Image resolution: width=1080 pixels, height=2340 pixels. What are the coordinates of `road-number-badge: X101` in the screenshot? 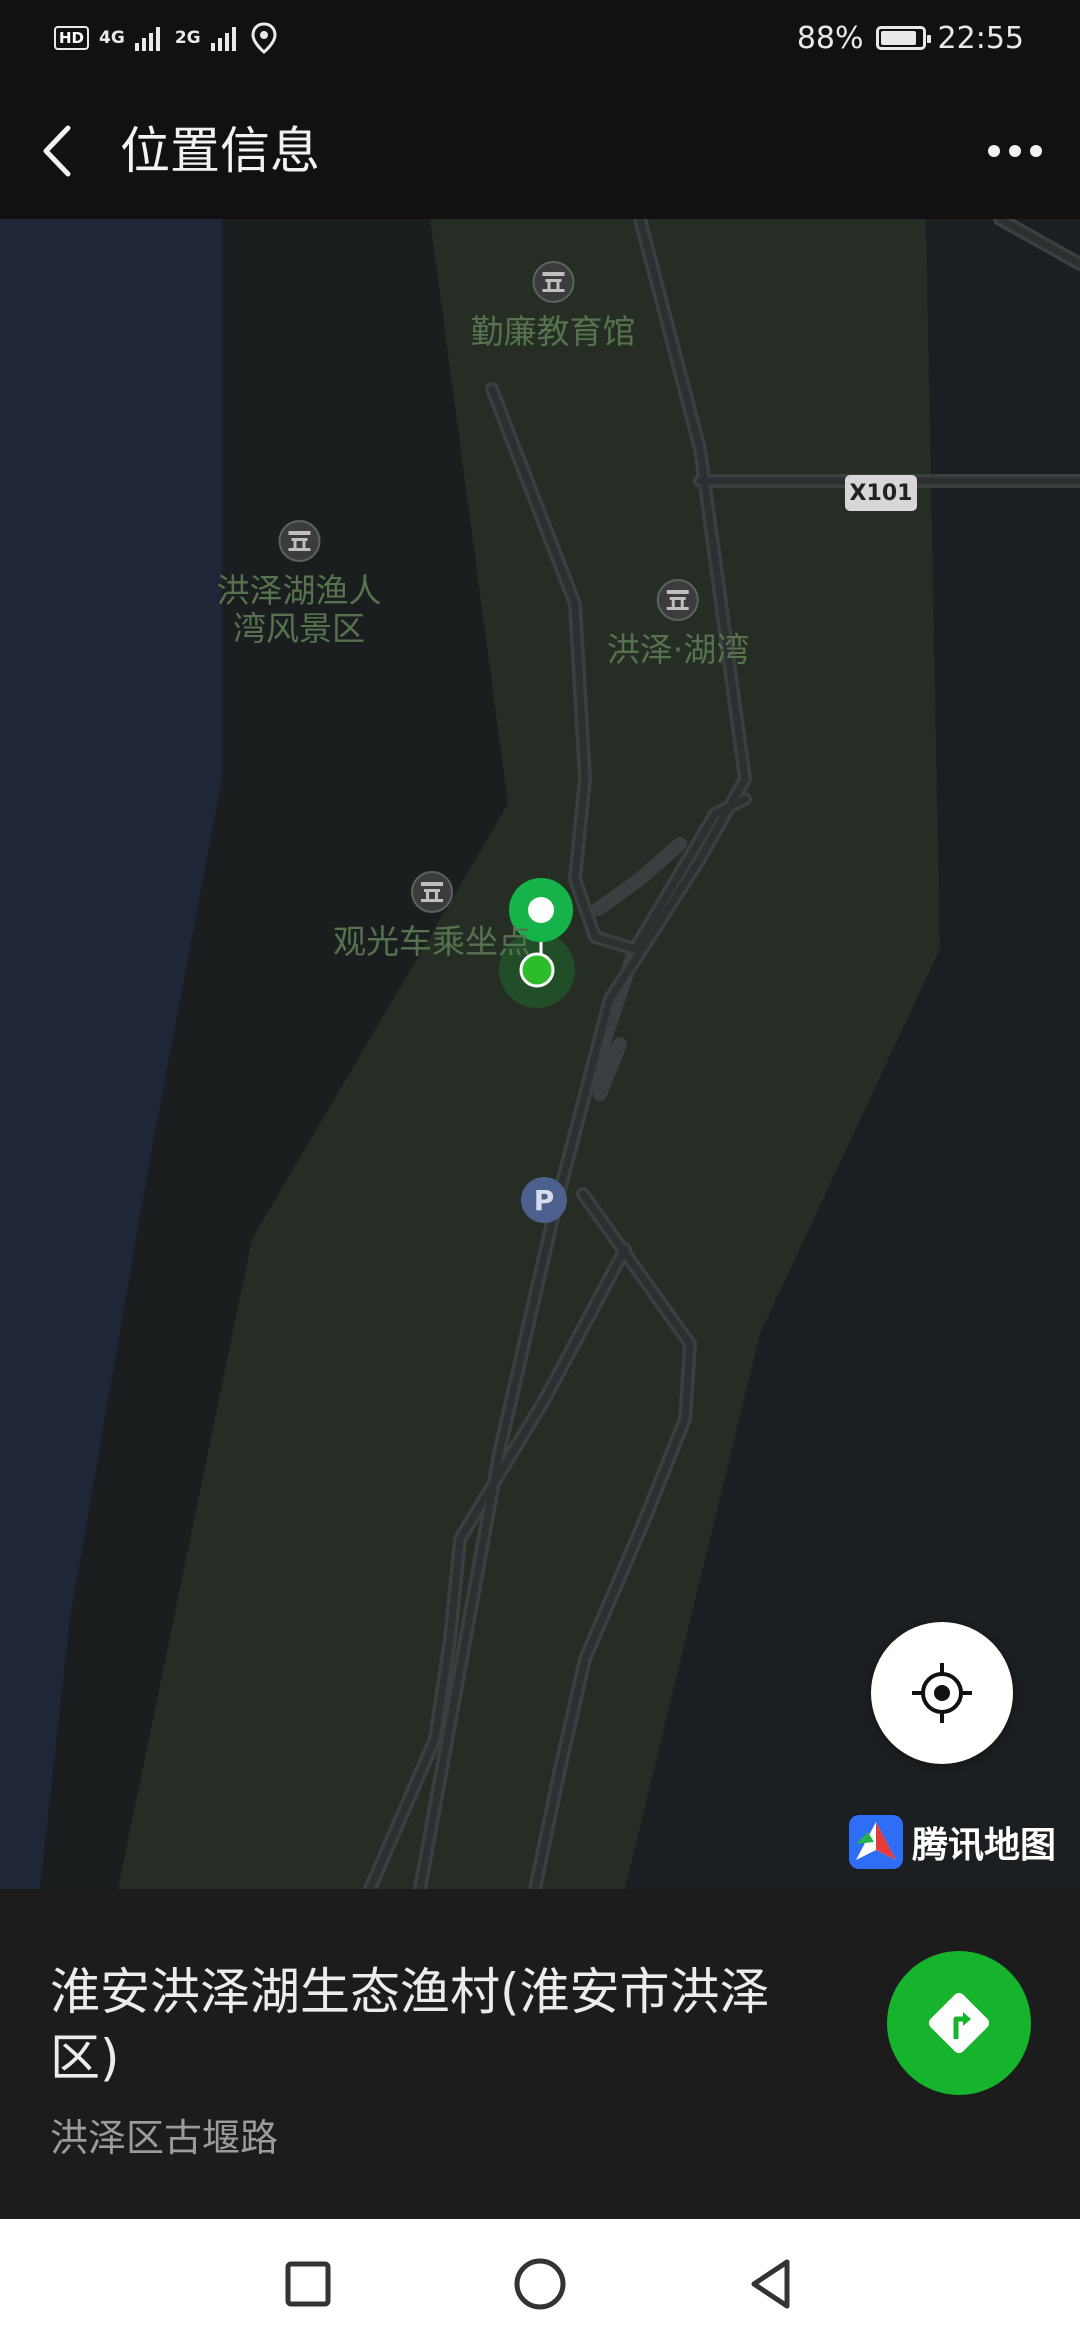 It's located at (881, 493).